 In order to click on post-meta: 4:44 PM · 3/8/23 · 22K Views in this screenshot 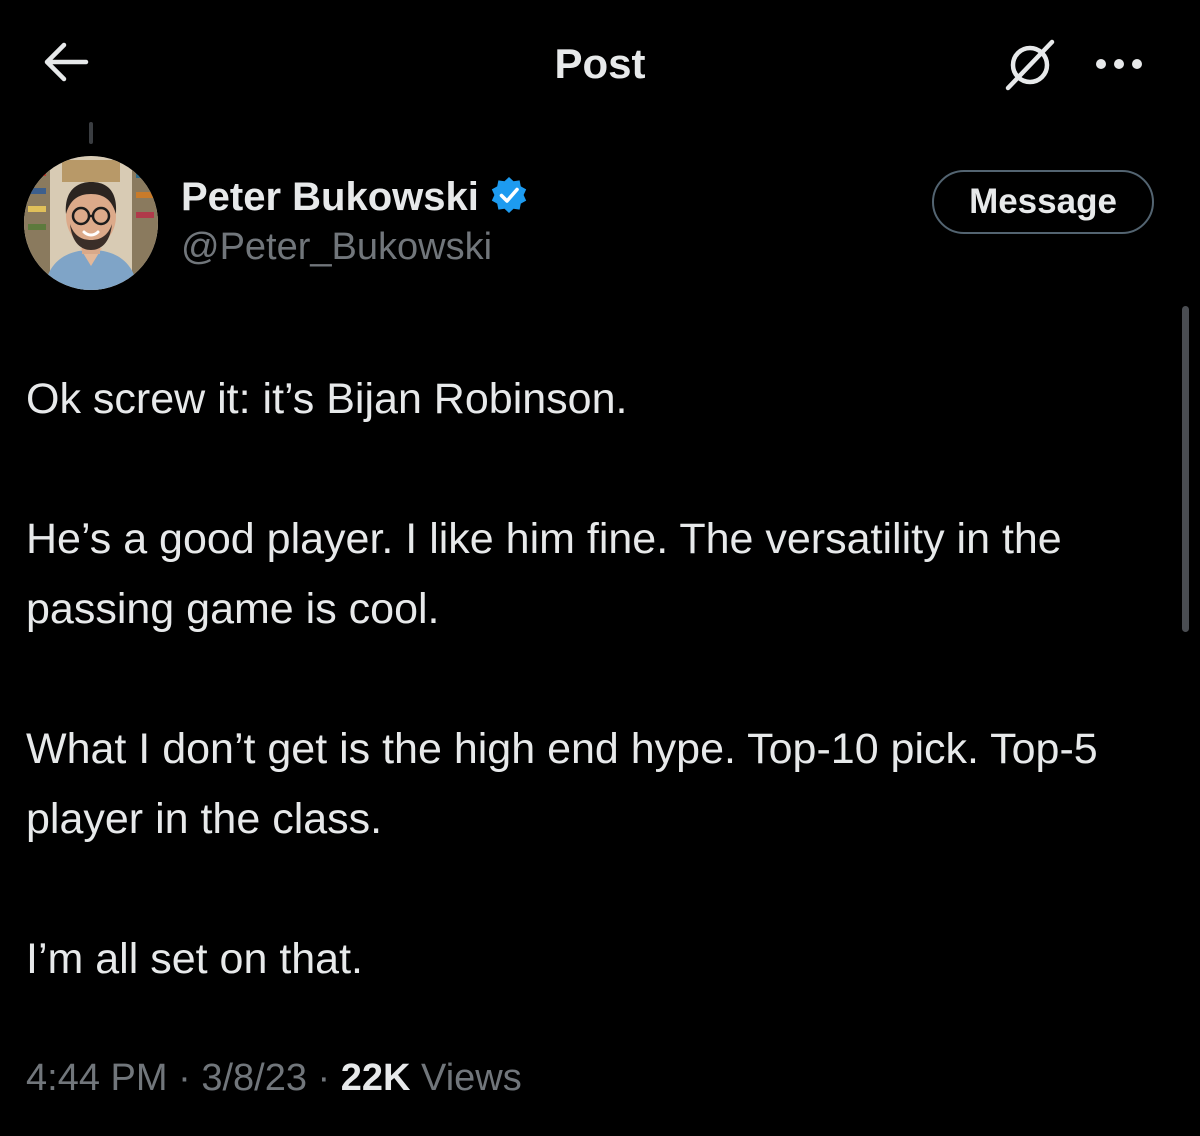, I will do `click(274, 1078)`.